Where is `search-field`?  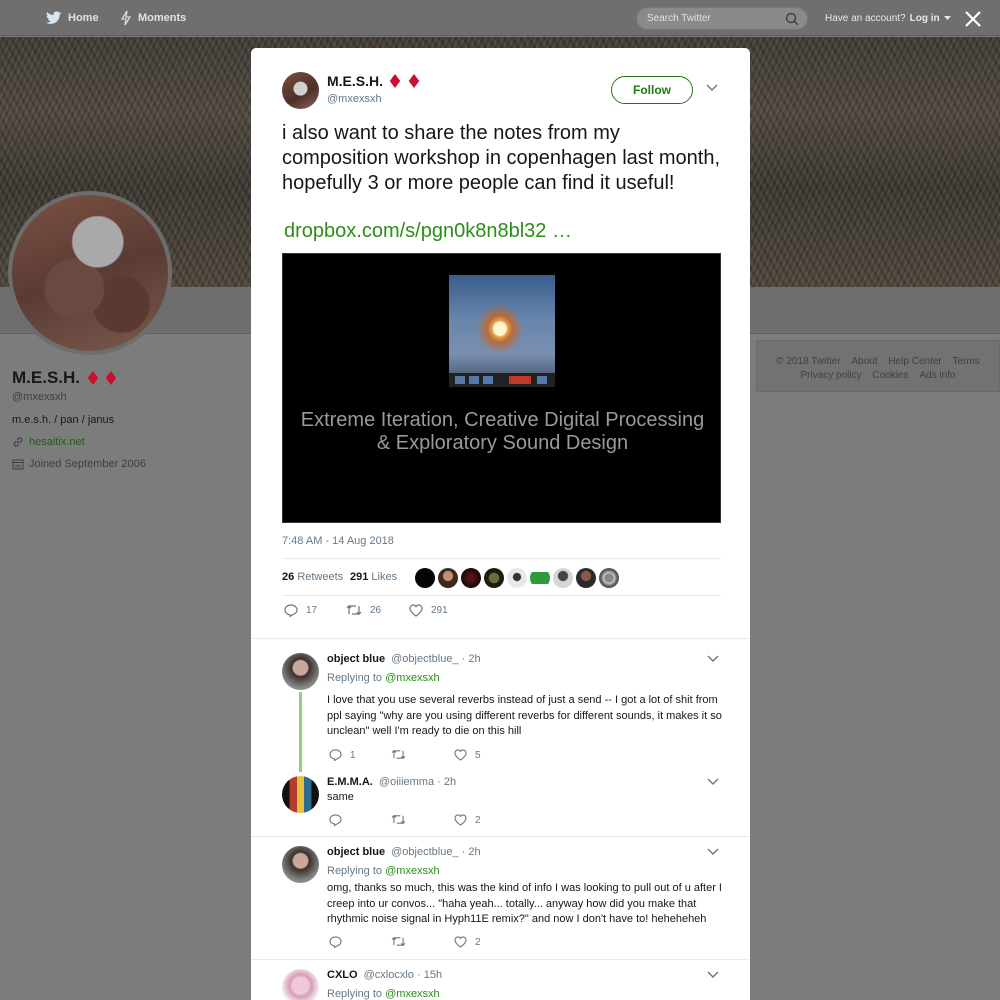
search-field is located at coordinates (722, 18).